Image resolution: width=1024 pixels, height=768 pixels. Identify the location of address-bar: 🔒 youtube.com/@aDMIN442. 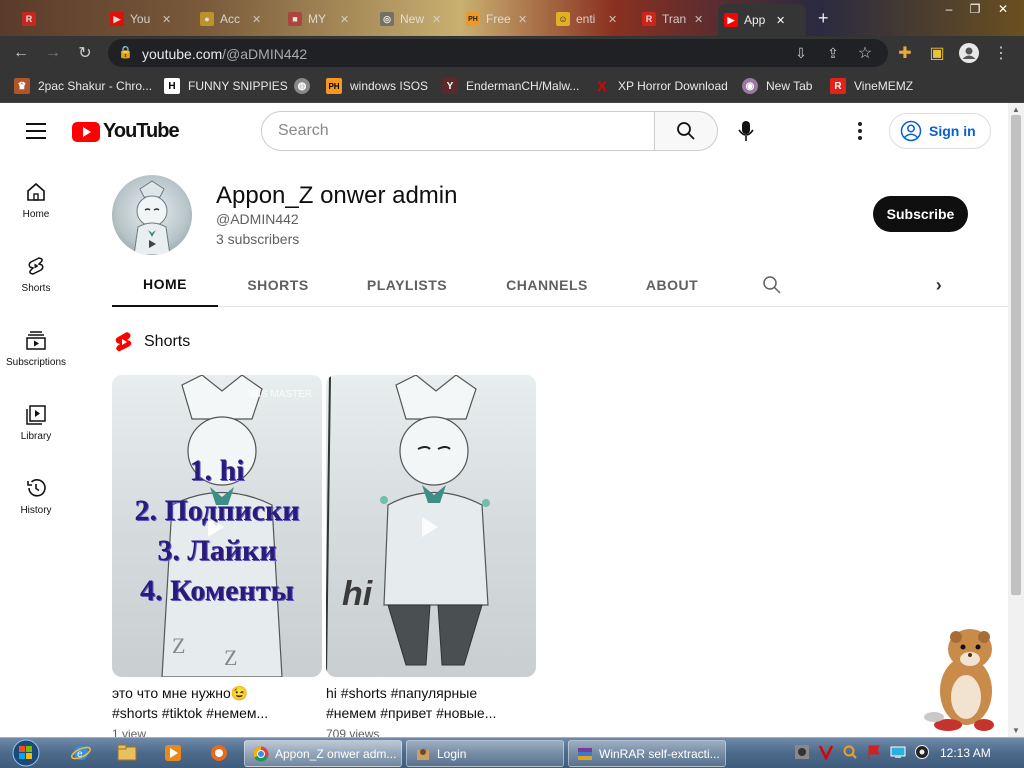
(498, 53).